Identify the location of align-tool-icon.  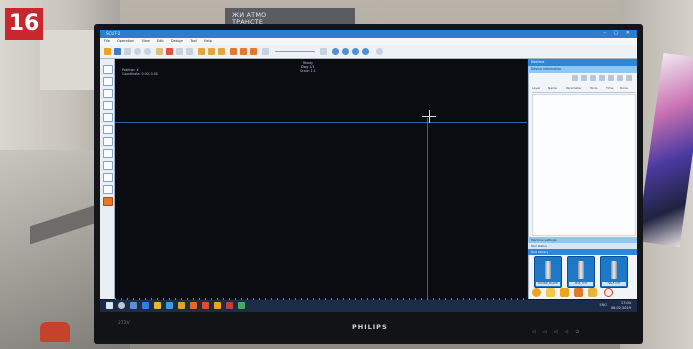
(108, 189).